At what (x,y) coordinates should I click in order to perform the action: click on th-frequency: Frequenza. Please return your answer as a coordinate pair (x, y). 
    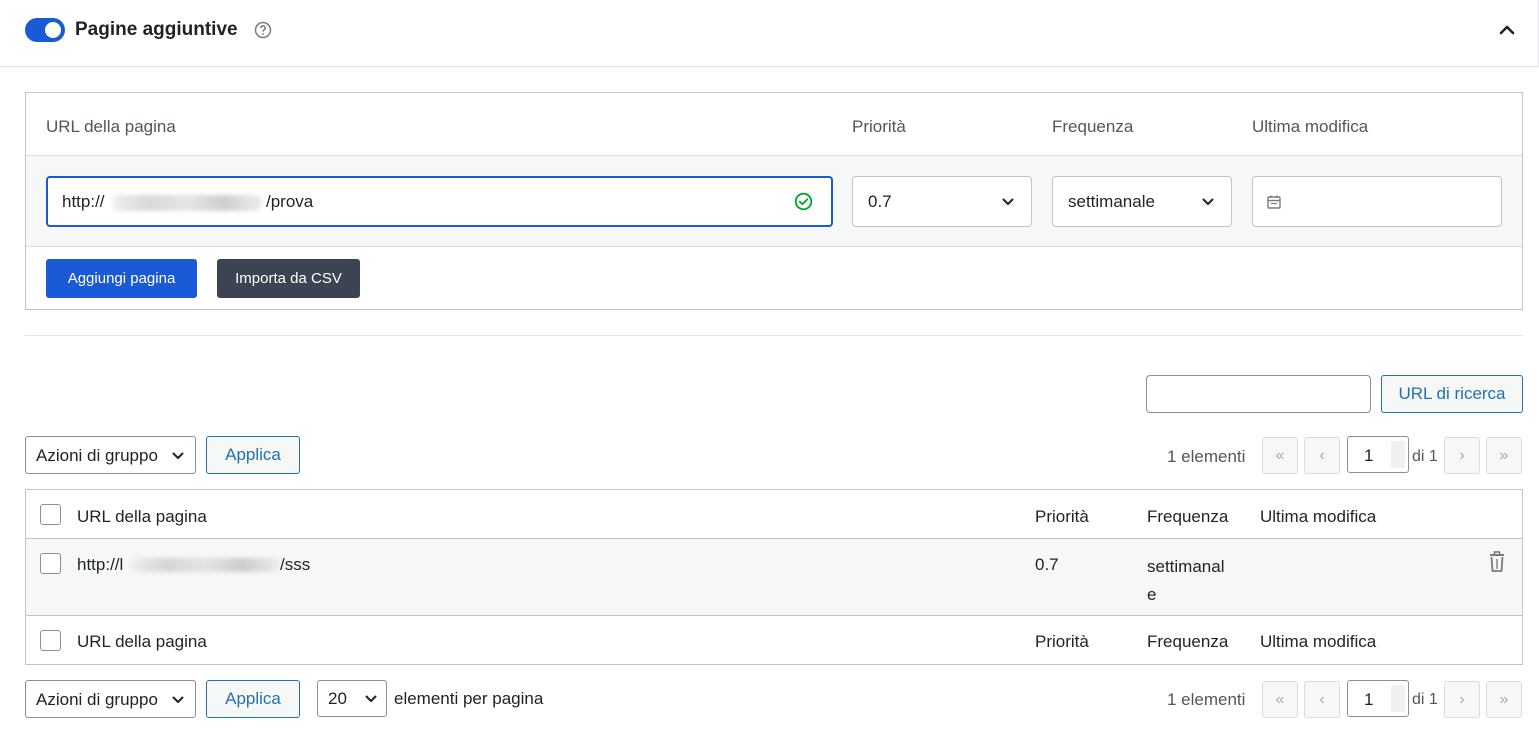
    Looking at the image, I should click on (1187, 517).